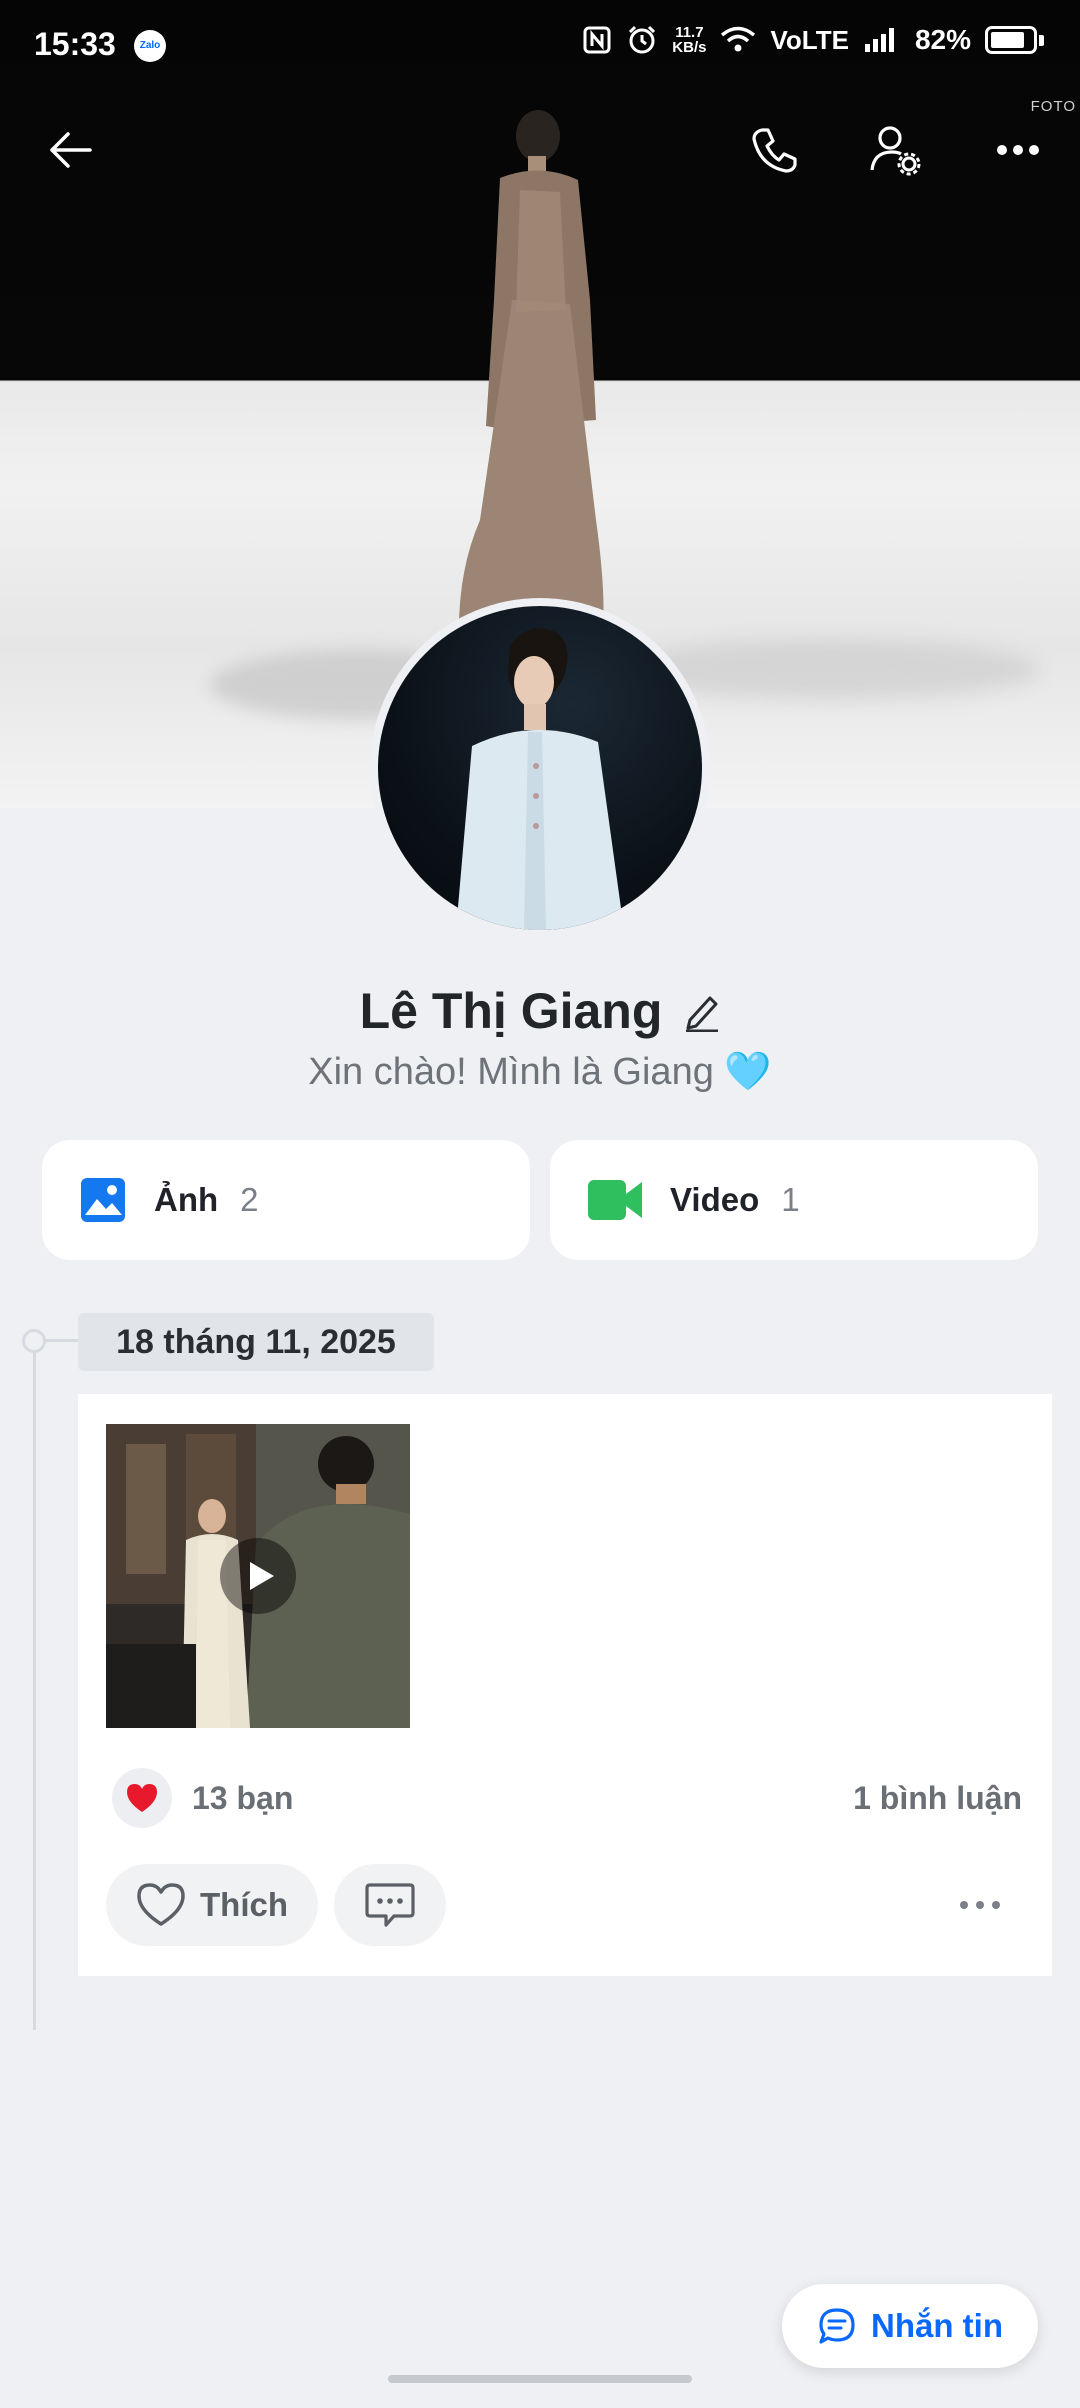  What do you see at coordinates (980, 1905) in the screenshot?
I see `post-more-button` at bounding box center [980, 1905].